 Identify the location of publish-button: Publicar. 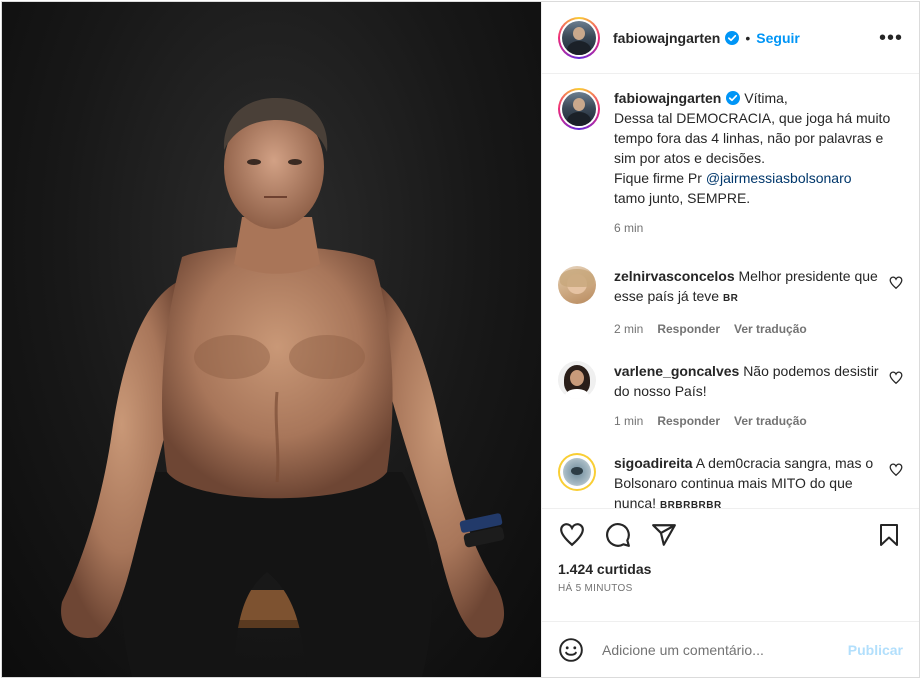
(875, 650).